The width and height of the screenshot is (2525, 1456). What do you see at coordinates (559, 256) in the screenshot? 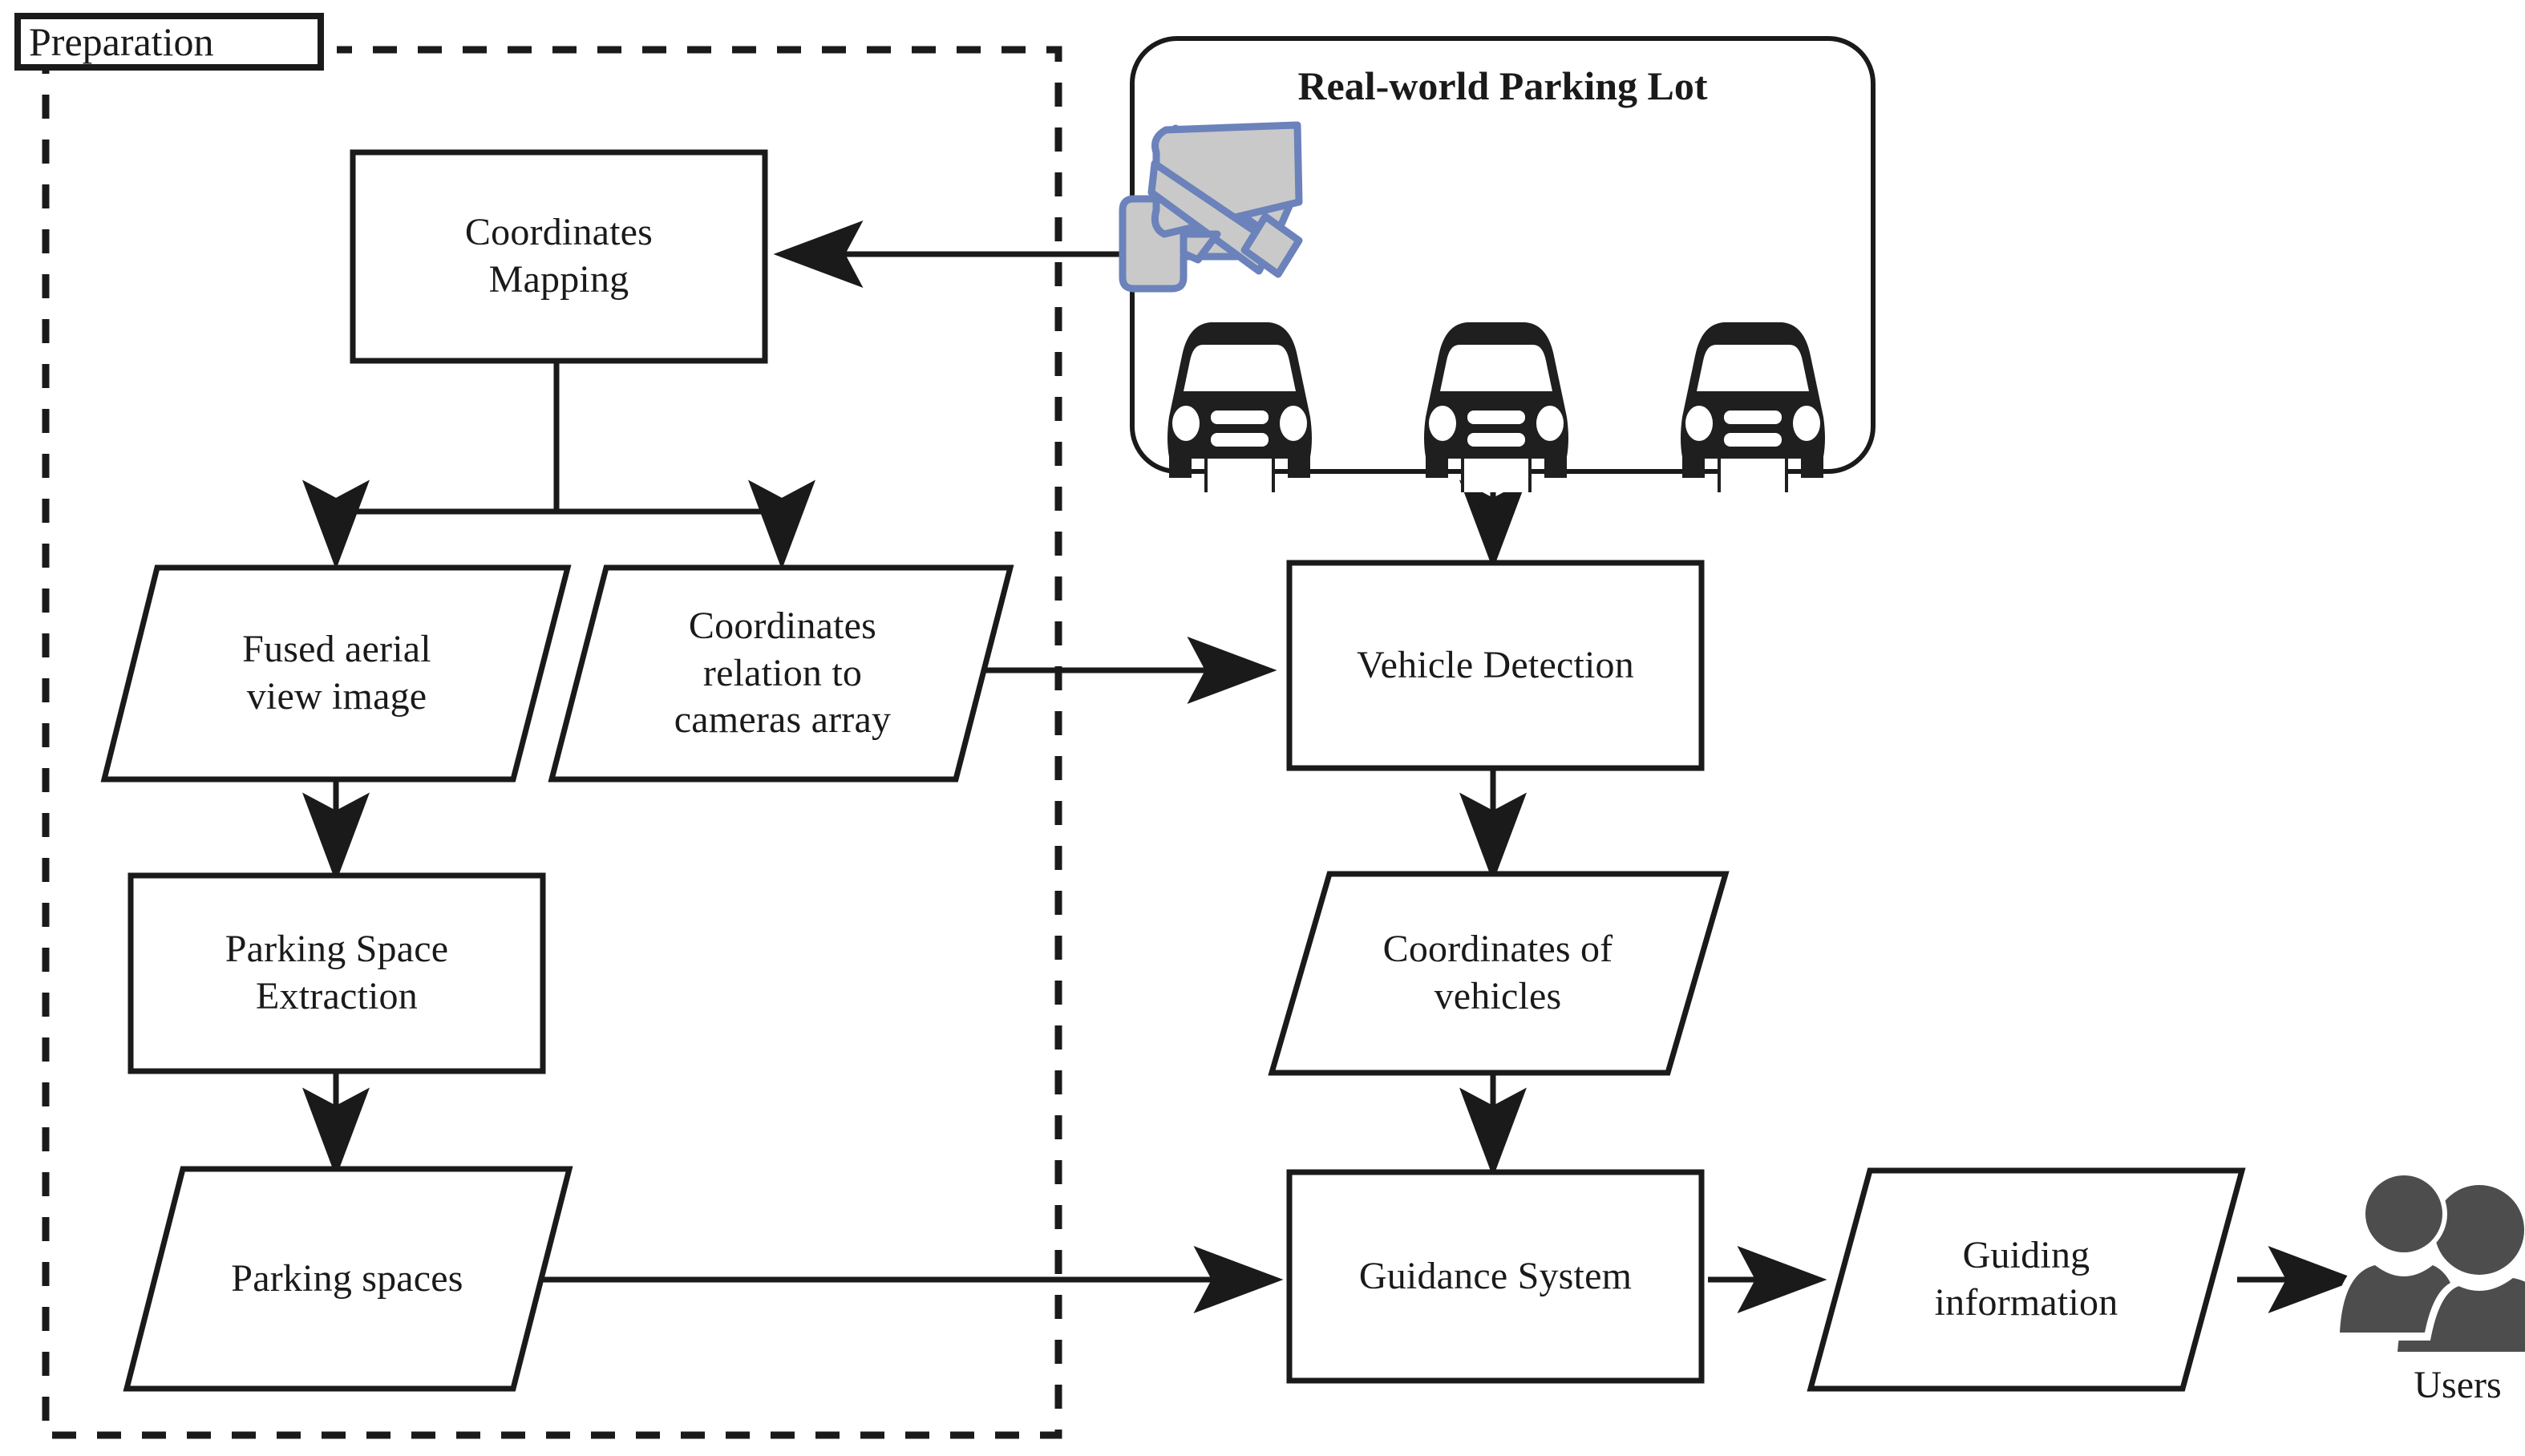
I see `node-coordinates-mapping` at bounding box center [559, 256].